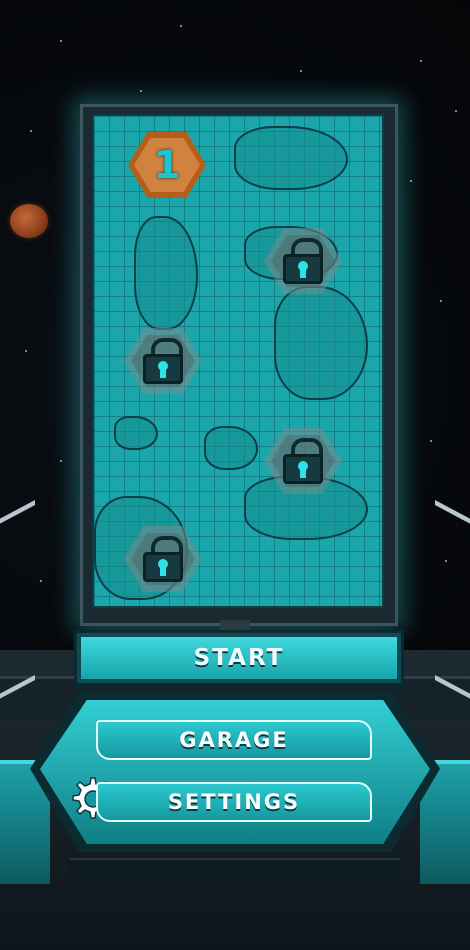  I want to click on level-node-1: 1, so click(167, 165).